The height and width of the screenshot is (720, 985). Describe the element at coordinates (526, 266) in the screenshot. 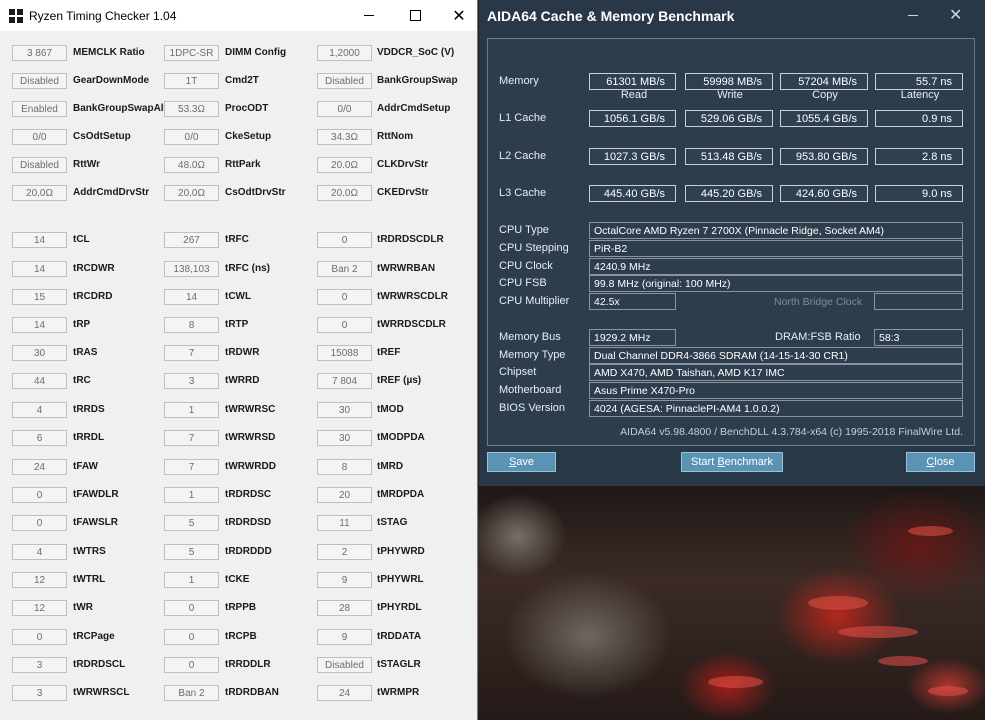

I see `cpu-clock-label: CPU Clock` at that location.